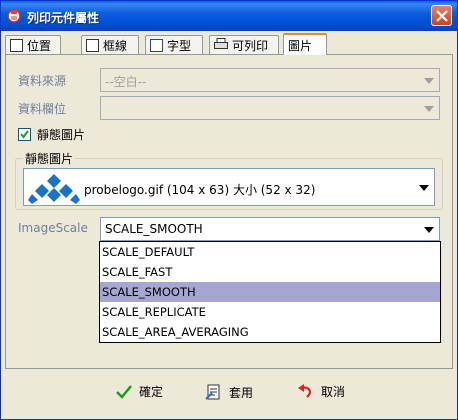 This screenshot has height=420, width=458. I want to click on tab-position: 位置, so click(33, 45).